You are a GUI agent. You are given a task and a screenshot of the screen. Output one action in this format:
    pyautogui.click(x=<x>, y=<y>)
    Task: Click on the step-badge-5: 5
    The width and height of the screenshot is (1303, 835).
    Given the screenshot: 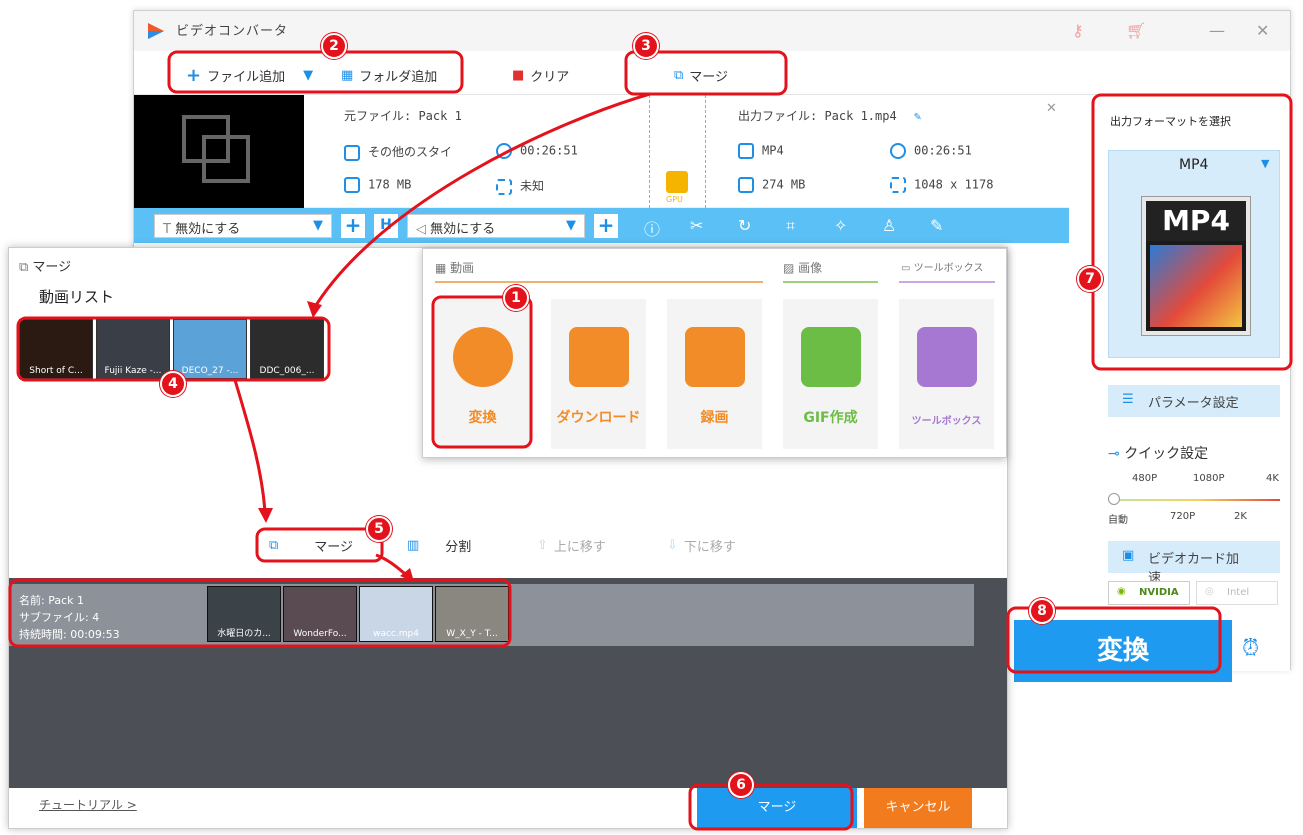 What is the action you would take?
    pyautogui.click(x=379, y=529)
    